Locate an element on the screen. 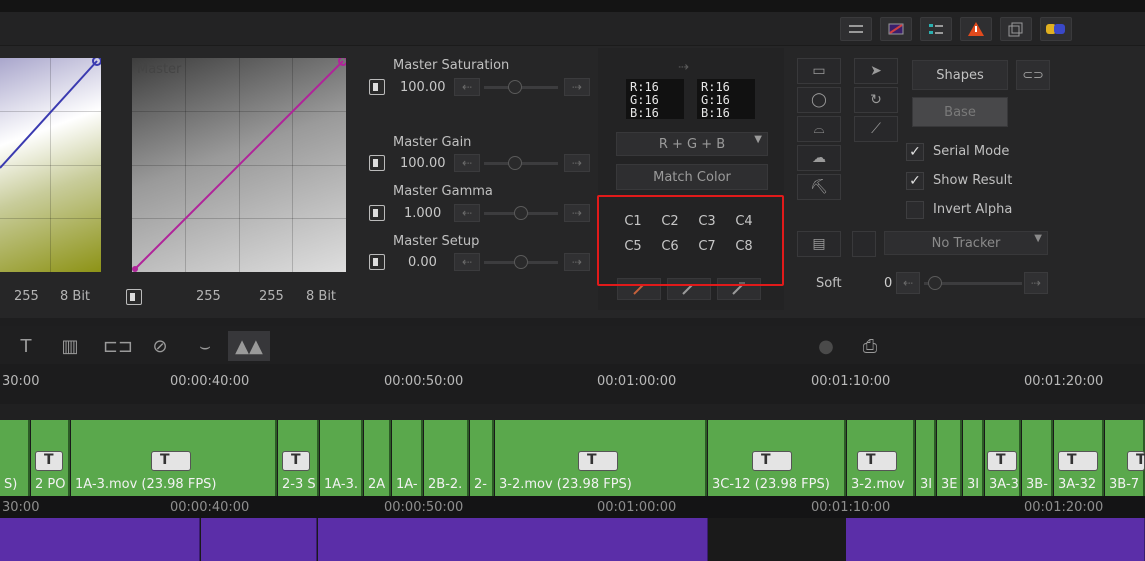  tracker-value: No Tracker is located at coordinates (966, 243).